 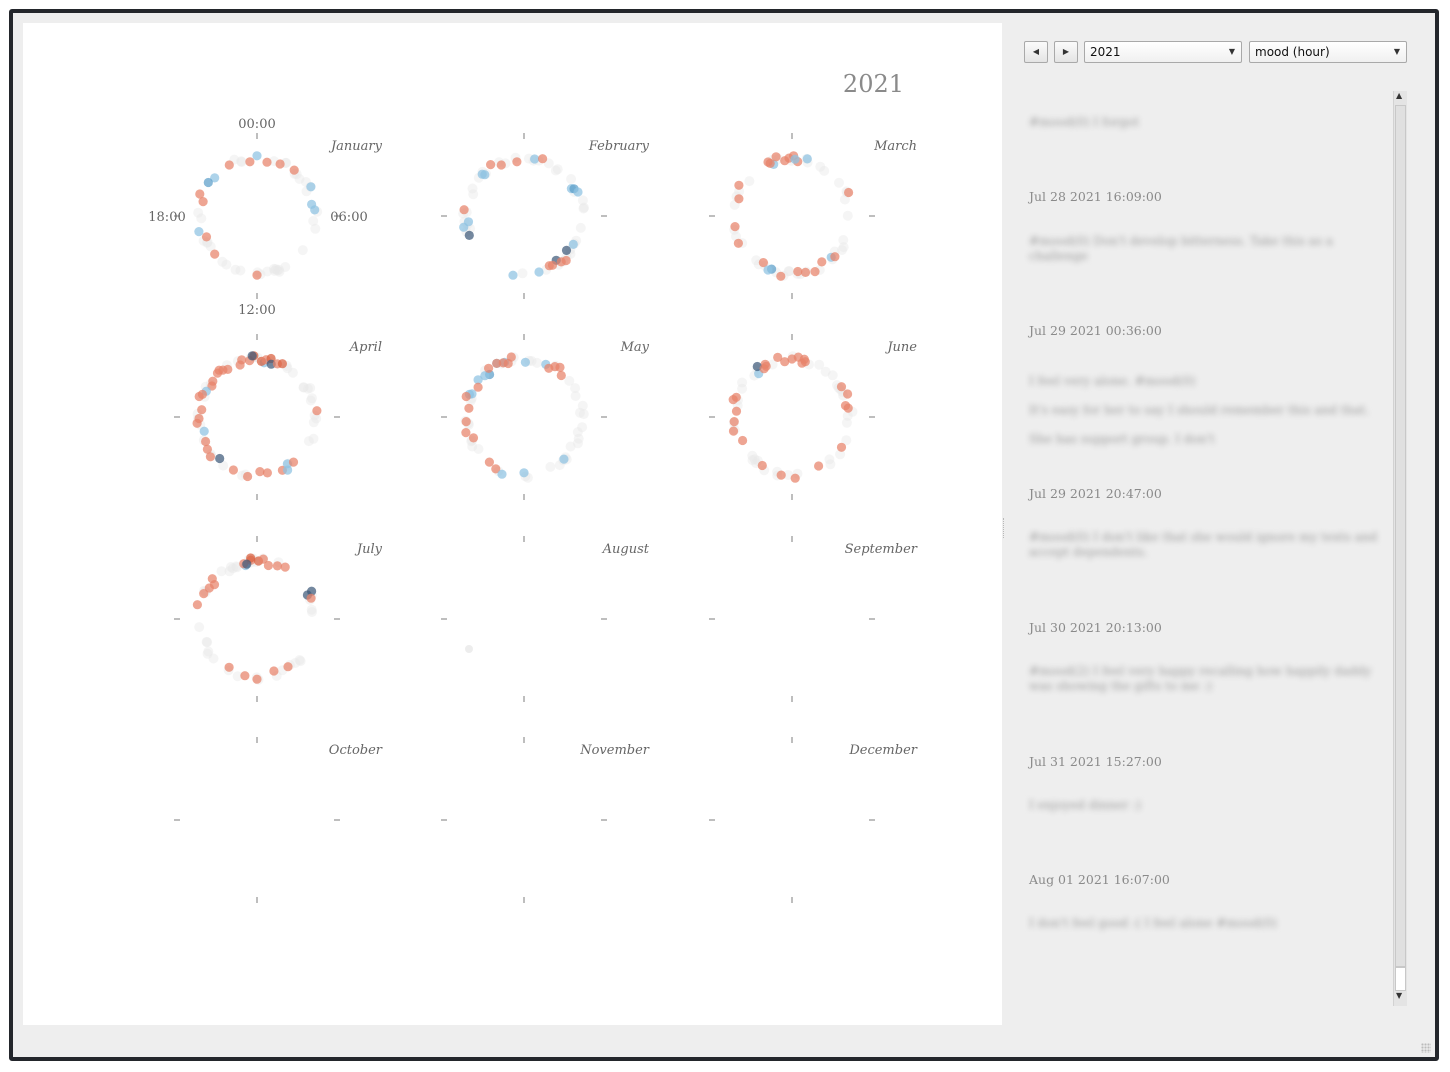 I want to click on next-year-button: ▶, so click(x=1066, y=52).